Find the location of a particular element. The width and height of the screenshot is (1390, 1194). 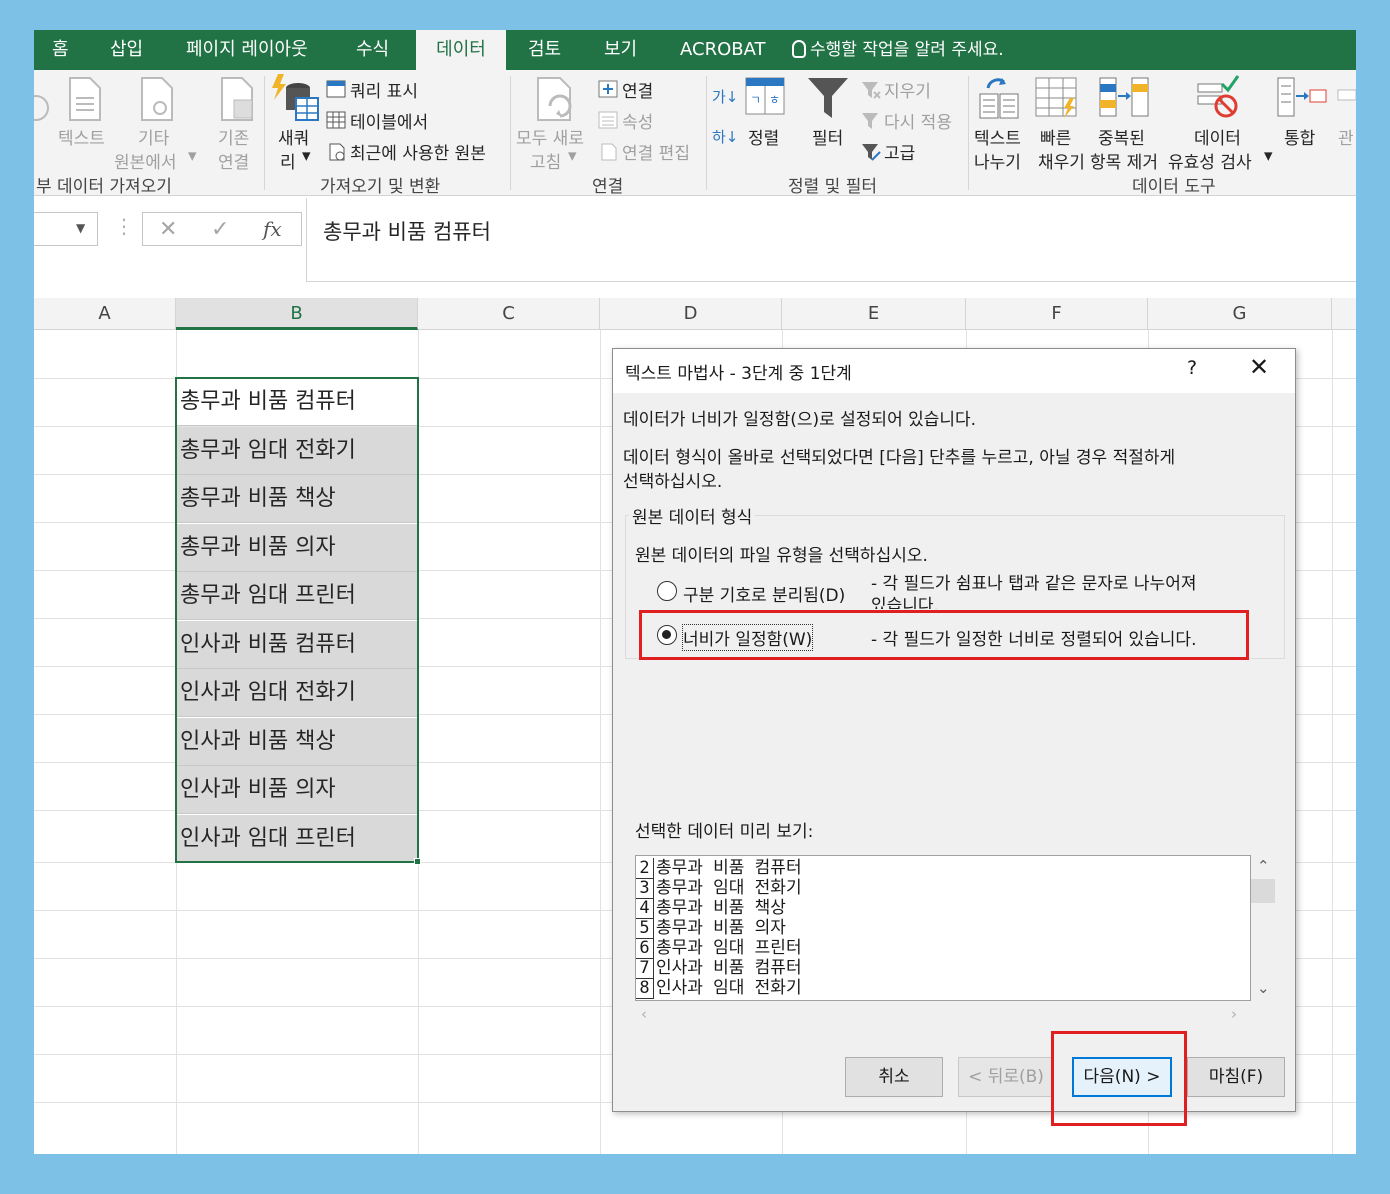

cancel-button: 취소 is located at coordinates (894, 1077).